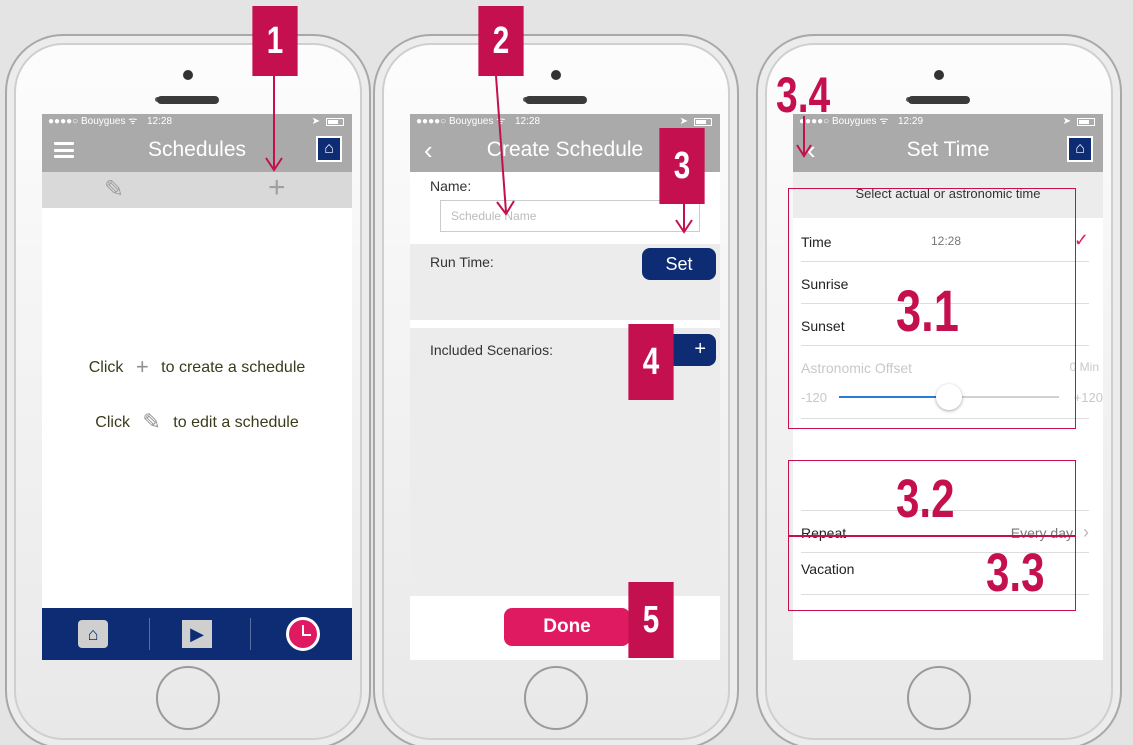  I want to click on tab-home-icon: ⌂, so click(93, 634).